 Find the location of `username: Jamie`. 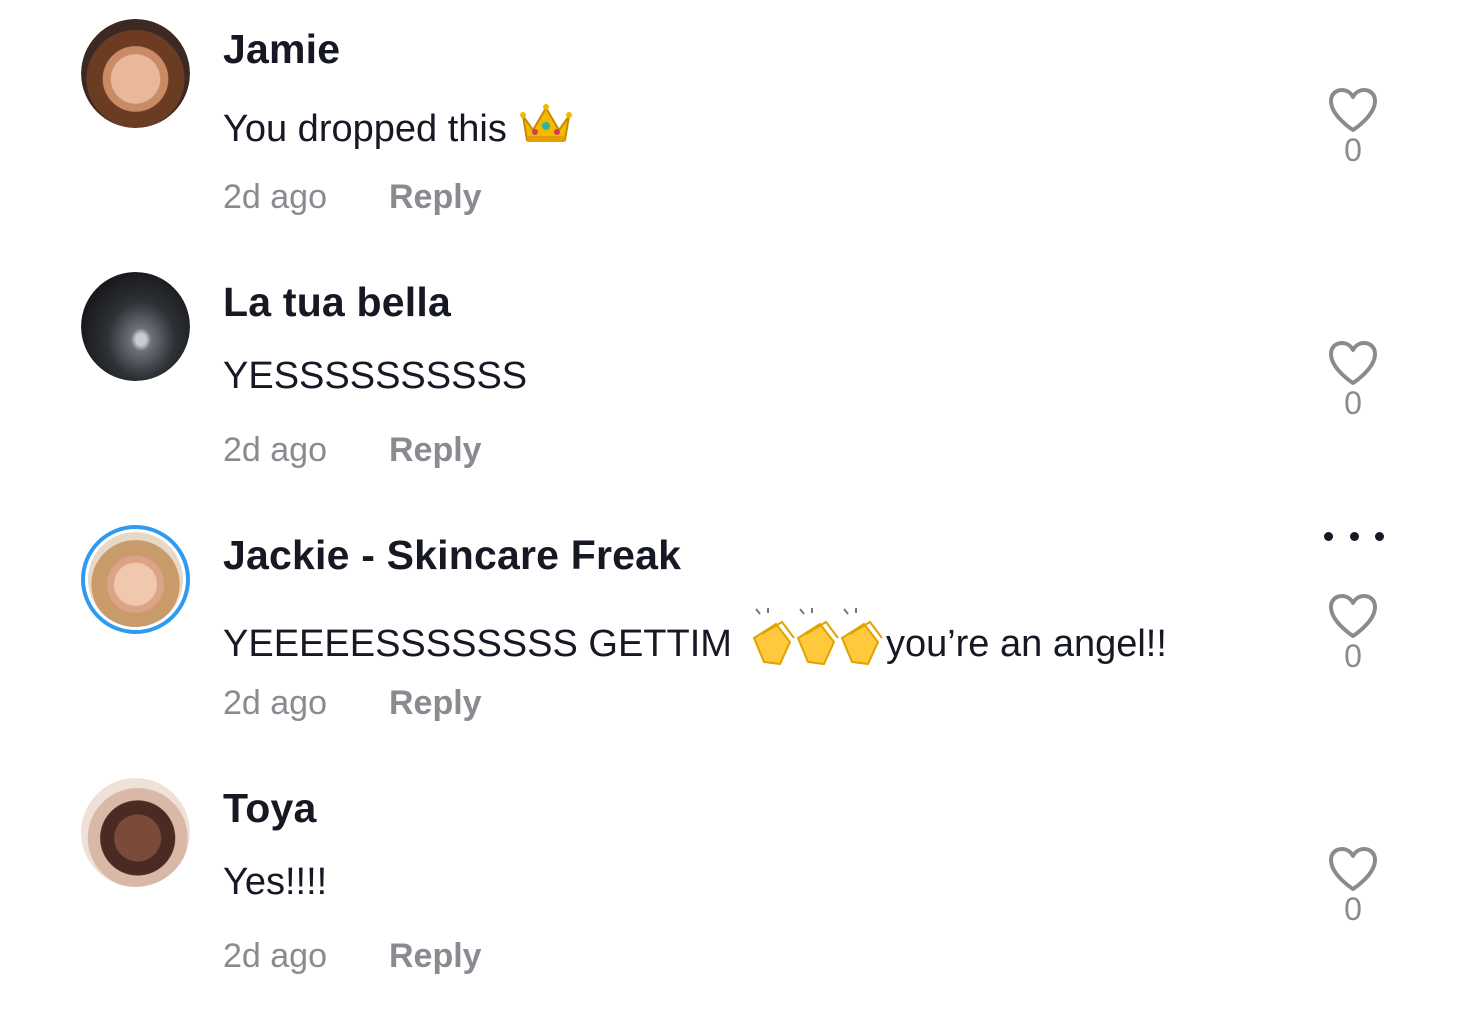

username: Jamie is located at coordinates (281, 49).